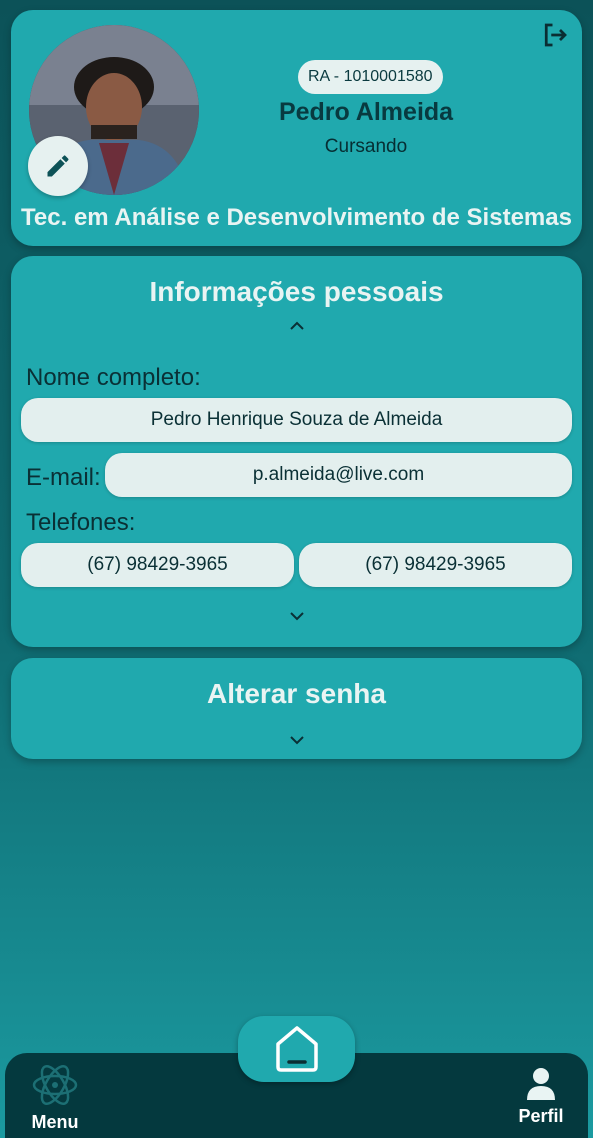  What do you see at coordinates (81, 522) in the screenshot?
I see `phones-label: Telefones:` at bounding box center [81, 522].